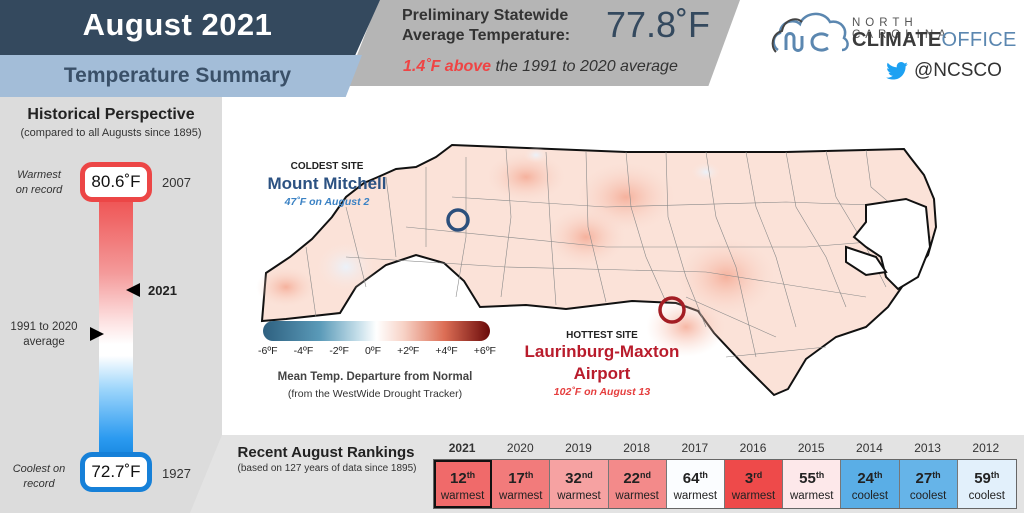 The height and width of the screenshot is (513, 1024). What do you see at coordinates (111, 114) in the screenshot?
I see `historical-title: Historical Perspective` at bounding box center [111, 114].